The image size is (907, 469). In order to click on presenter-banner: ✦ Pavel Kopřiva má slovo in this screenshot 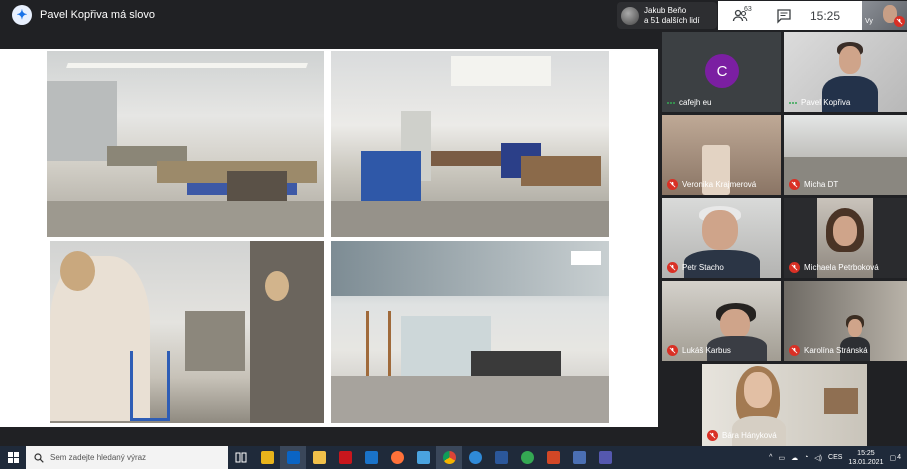, I will do `click(83, 15)`.